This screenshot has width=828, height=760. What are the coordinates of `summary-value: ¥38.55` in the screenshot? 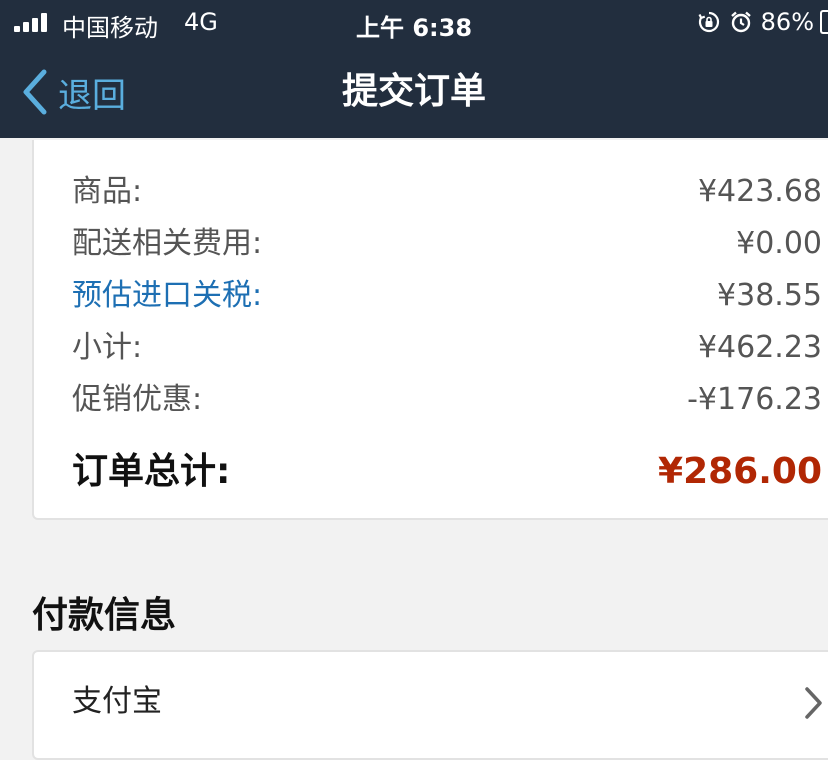 It's located at (769, 295).